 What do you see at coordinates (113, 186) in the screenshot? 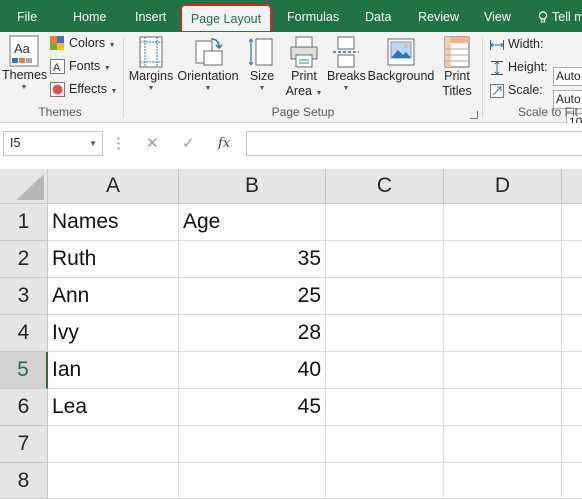
I see `column-header-a: A` at bounding box center [113, 186].